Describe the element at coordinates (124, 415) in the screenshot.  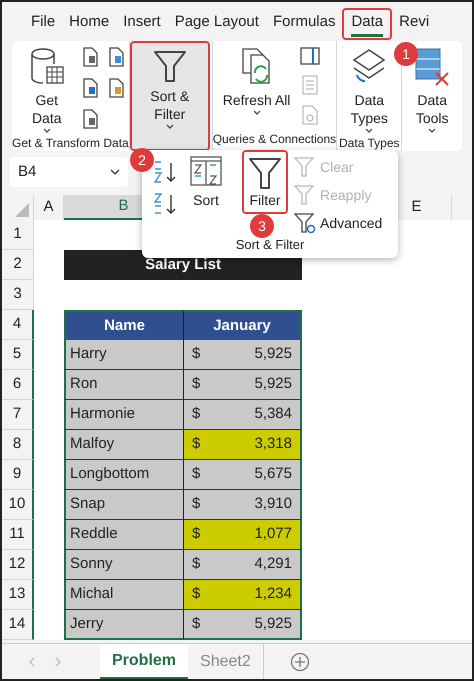
I see `table-cell: Harmonie` at that location.